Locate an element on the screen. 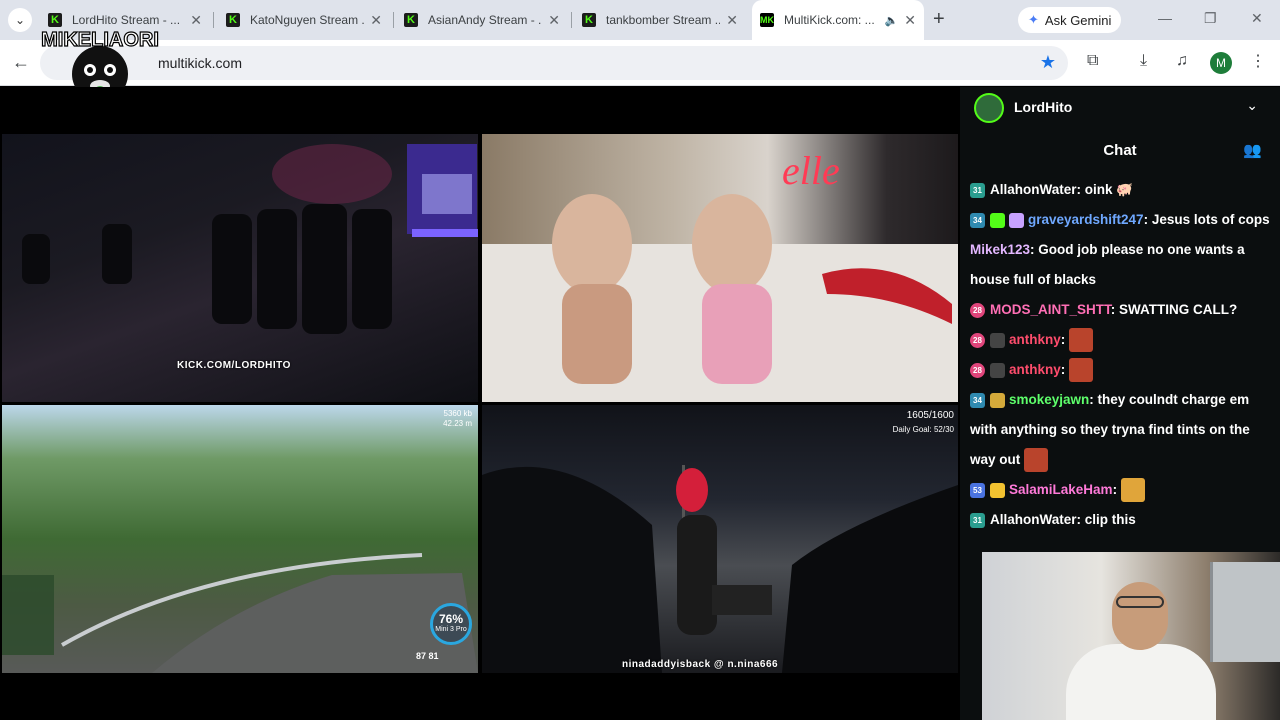  new-tab-button: + is located at coordinates (939, 19).